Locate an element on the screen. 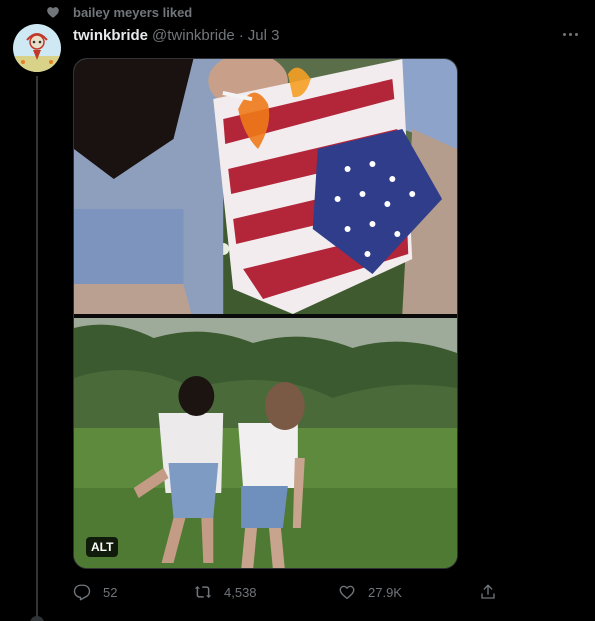 The height and width of the screenshot is (621, 595). display-name: twinkbride is located at coordinates (110, 35).